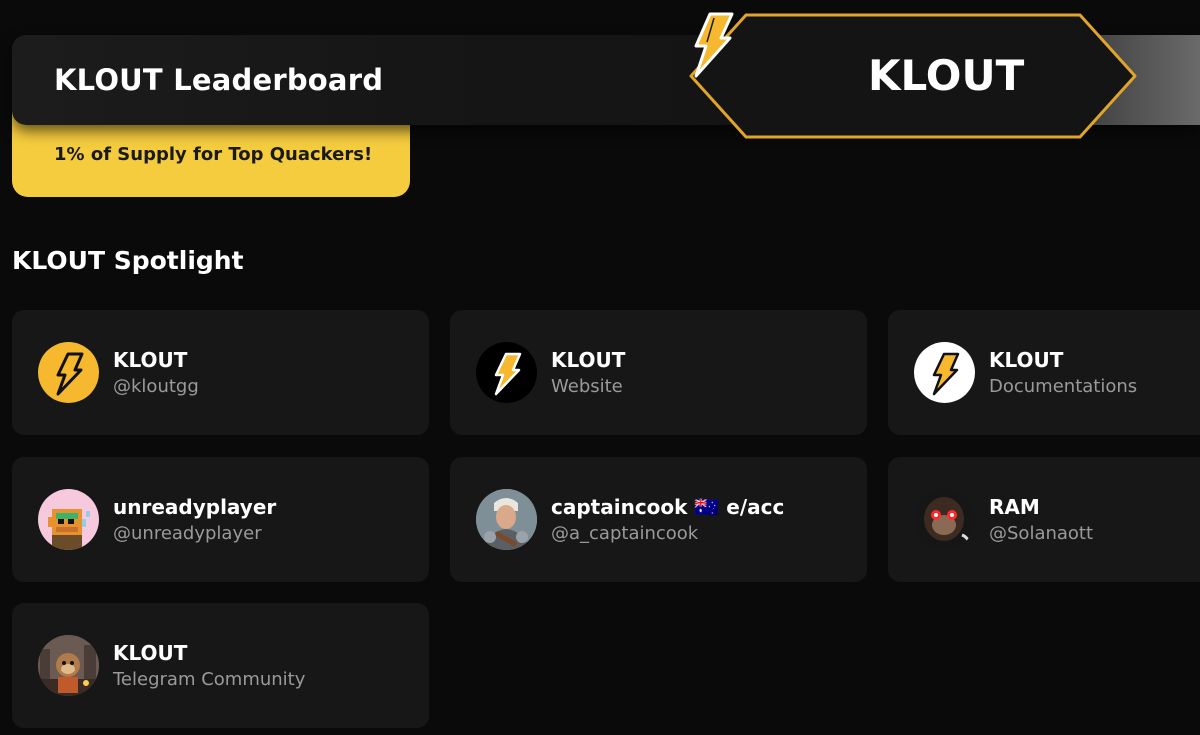 This screenshot has height=735, width=1200. What do you see at coordinates (156, 386) in the screenshot?
I see `card-handle: @kloutgg` at bounding box center [156, 386].